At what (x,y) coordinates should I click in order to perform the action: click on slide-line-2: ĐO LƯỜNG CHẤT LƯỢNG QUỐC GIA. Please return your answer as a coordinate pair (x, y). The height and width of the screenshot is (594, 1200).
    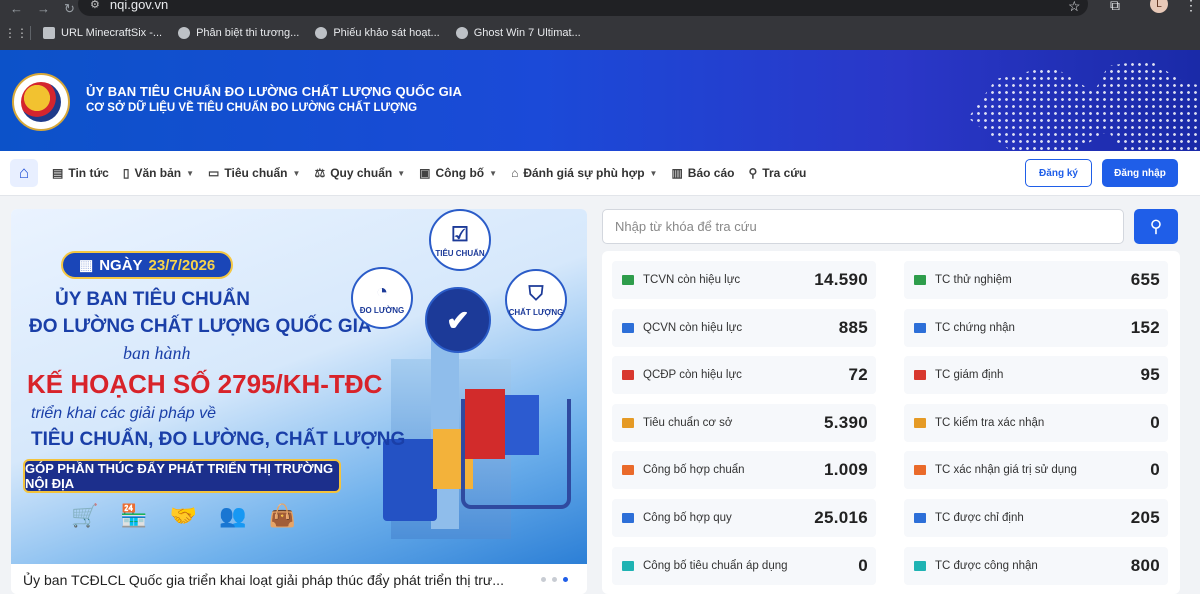
    Looking at the image, I should click on (200, 326).